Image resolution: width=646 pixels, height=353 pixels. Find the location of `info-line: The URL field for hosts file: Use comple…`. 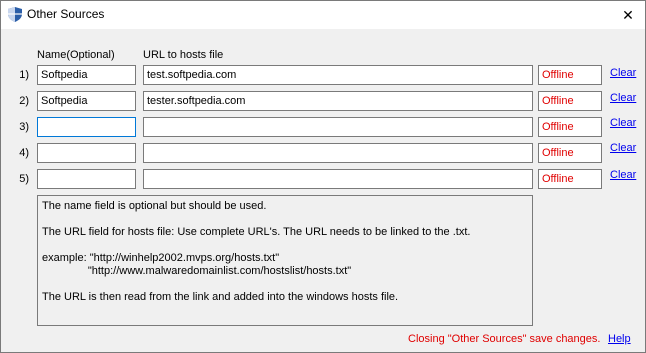

info-line: The URL field for hosts file: Use comple… is located at coordinates (256, 232).